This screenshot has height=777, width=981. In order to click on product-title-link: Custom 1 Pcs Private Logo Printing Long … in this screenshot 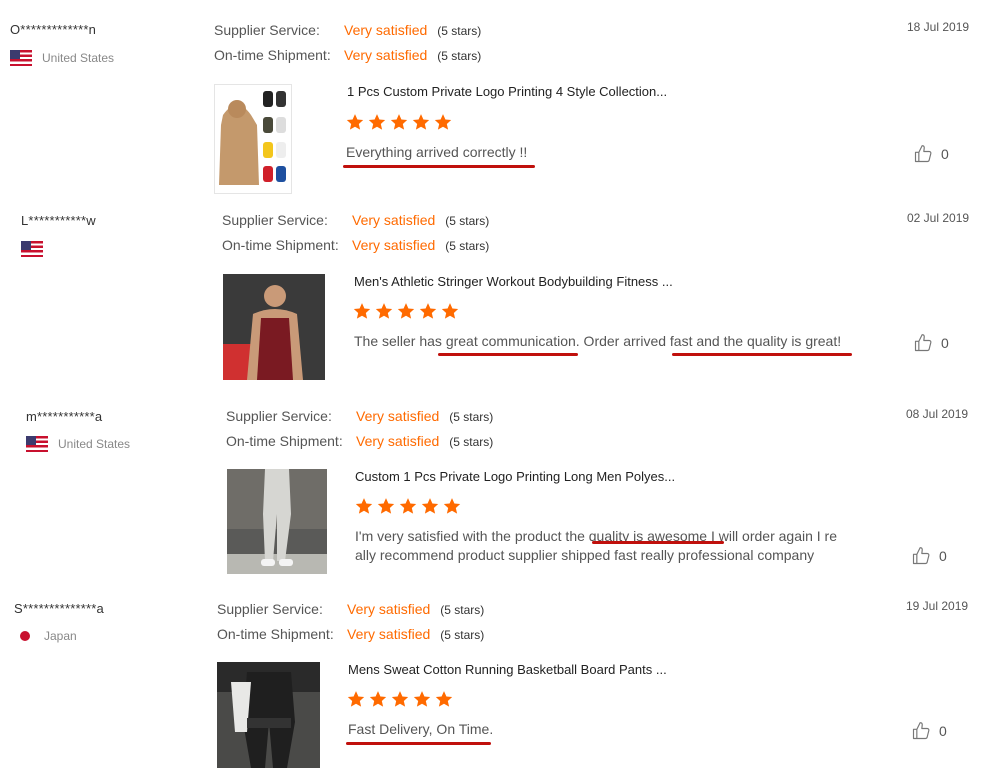, I will do `click(515, 476)`.